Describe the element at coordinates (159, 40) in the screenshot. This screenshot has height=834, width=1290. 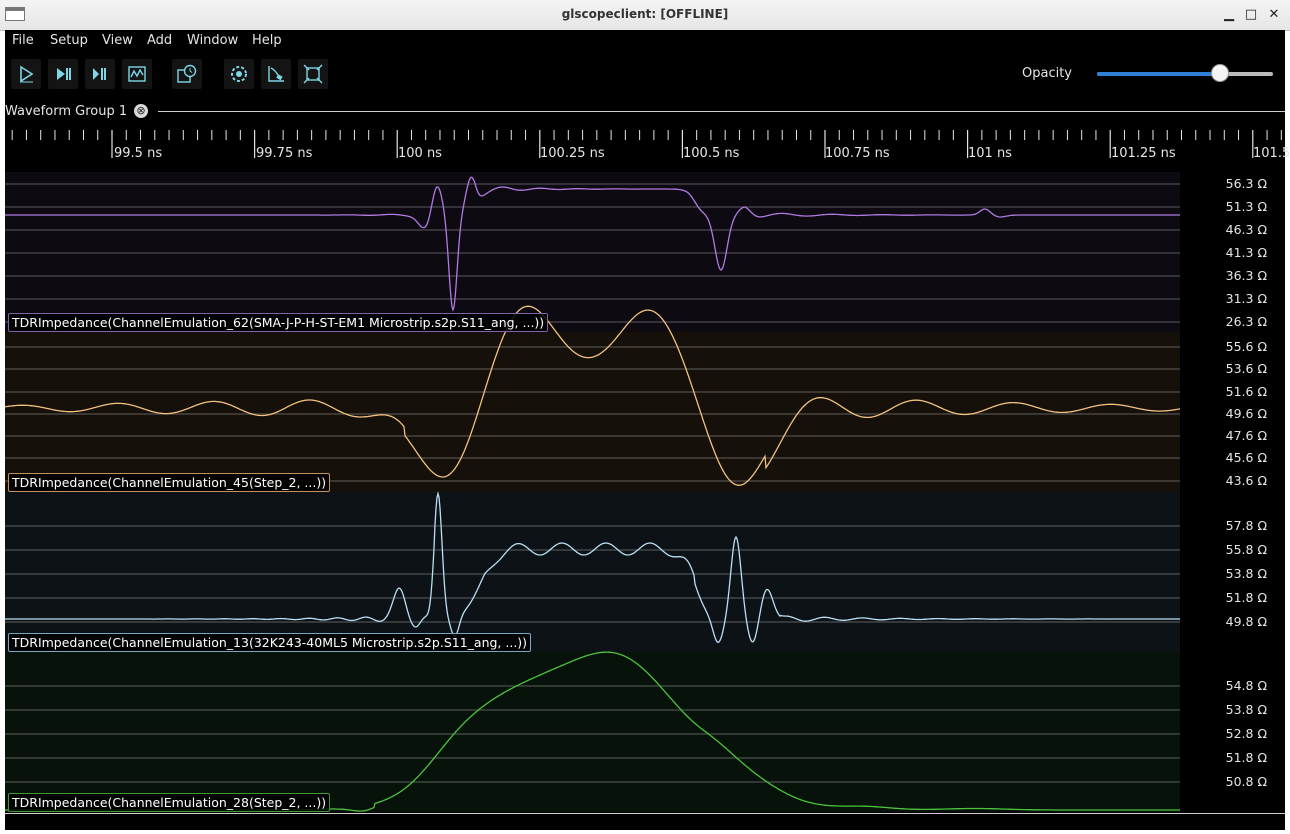
I see `menu-add: Add` at that location.